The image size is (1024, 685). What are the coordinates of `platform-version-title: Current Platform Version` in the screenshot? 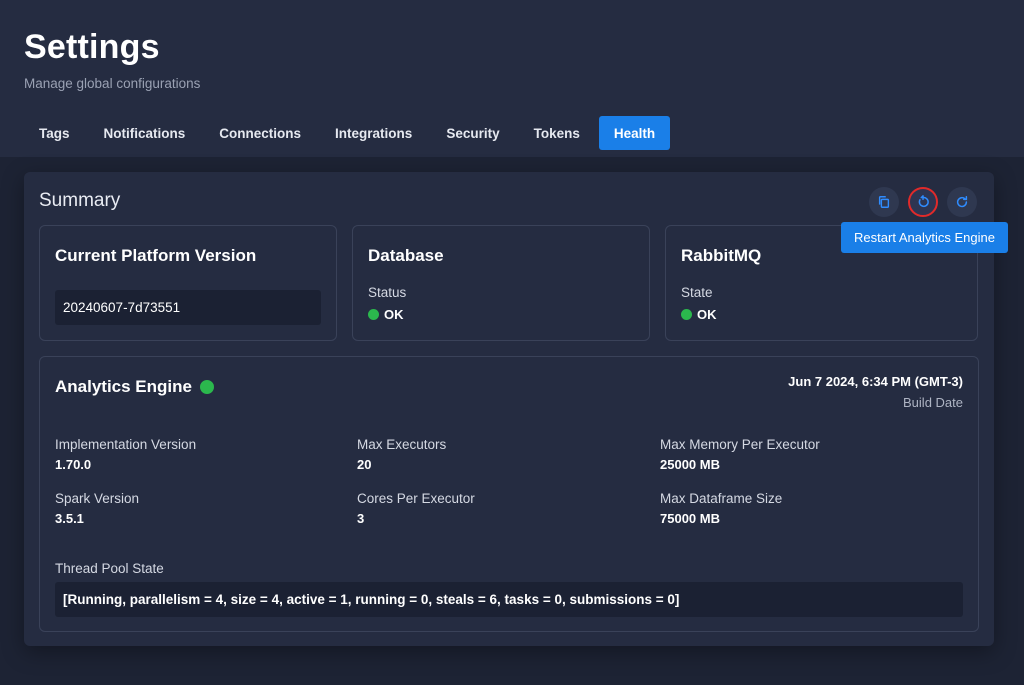 It's located at (156, 255).